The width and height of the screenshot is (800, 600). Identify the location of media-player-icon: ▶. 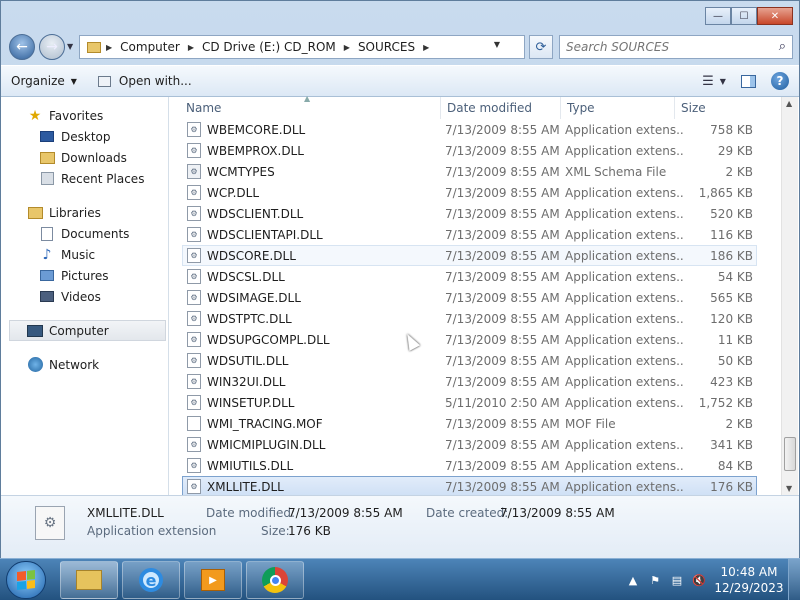
(213, 580).